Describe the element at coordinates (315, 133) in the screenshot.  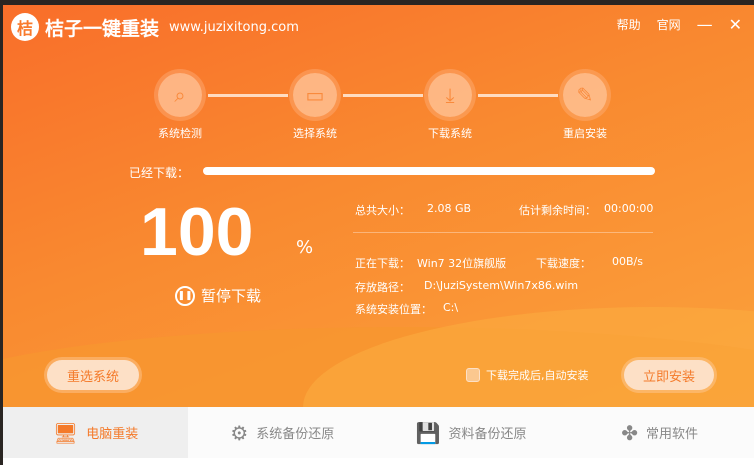
I see `step-label: 选择系统` at that location.